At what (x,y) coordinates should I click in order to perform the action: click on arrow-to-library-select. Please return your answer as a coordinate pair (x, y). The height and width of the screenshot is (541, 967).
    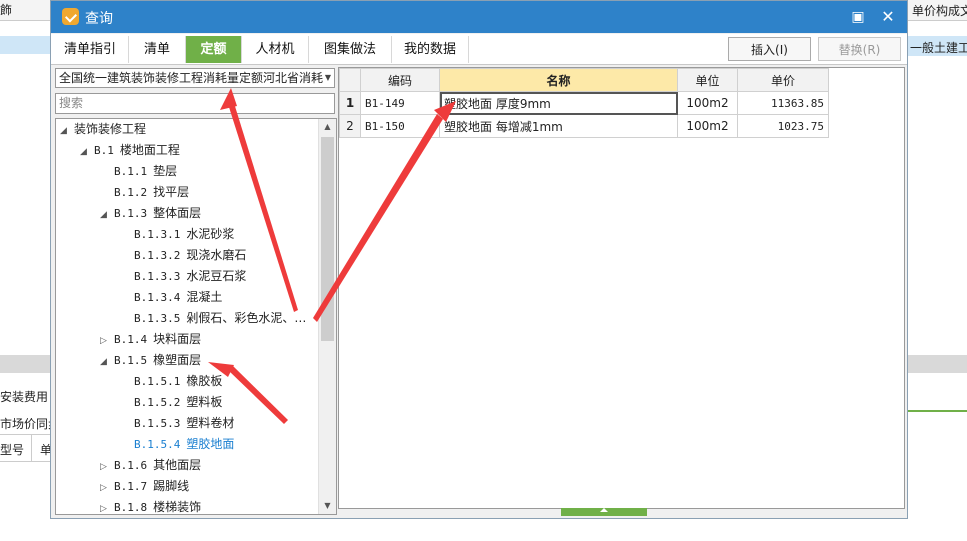
    Looking at the image, I should click on (259, 200).